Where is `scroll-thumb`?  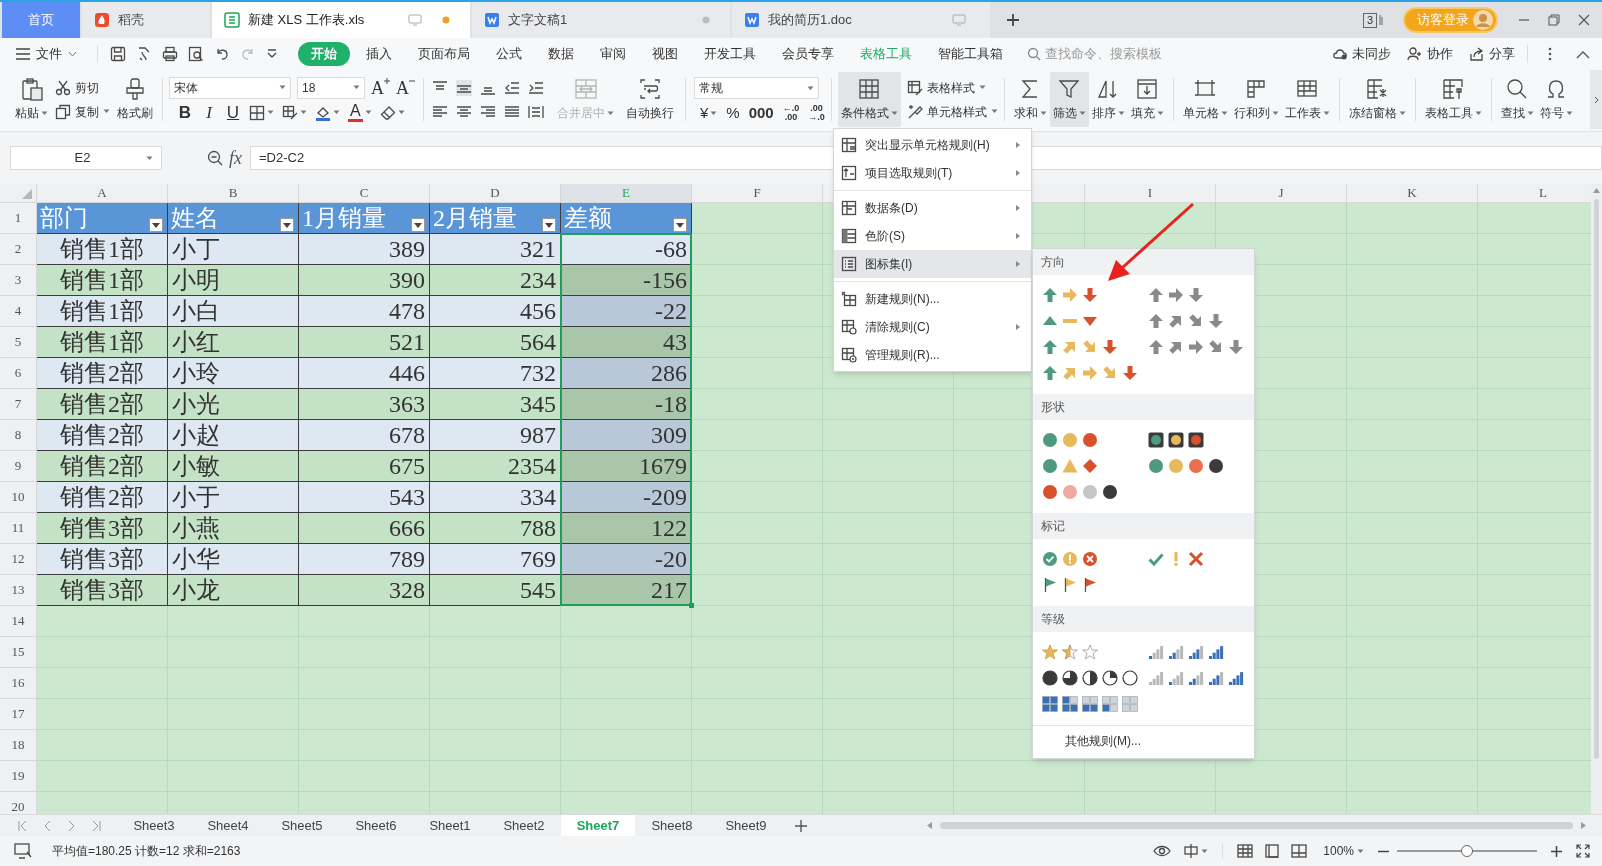
scroll-thumb is located at coordinates (1256, 825).